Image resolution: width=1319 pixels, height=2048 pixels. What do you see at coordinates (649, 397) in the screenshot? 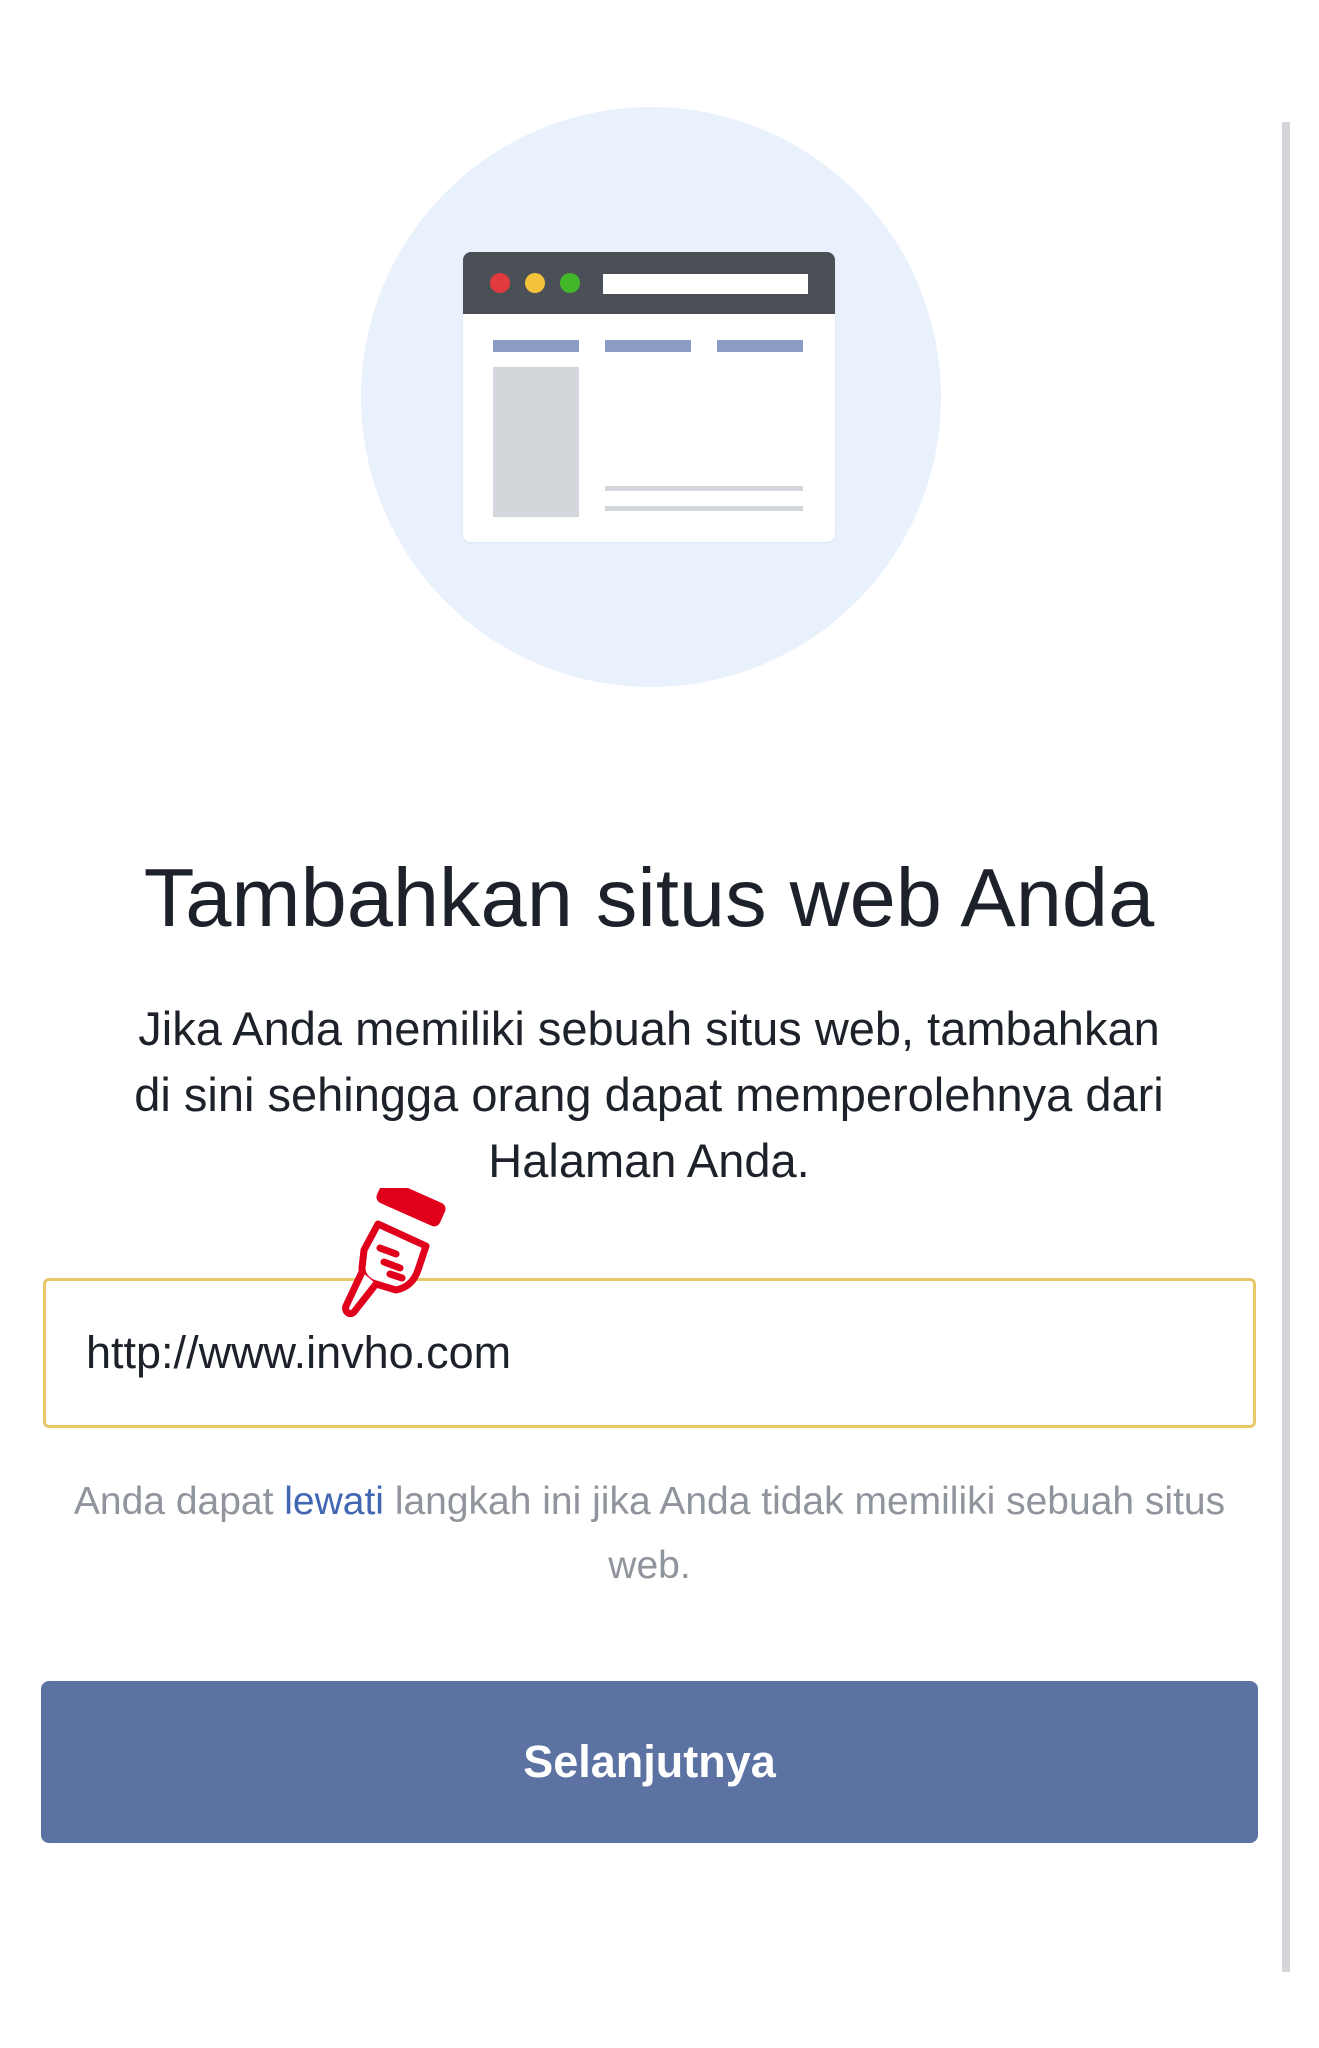
I see `browser-window-icon` at bounding box center [649, 397].